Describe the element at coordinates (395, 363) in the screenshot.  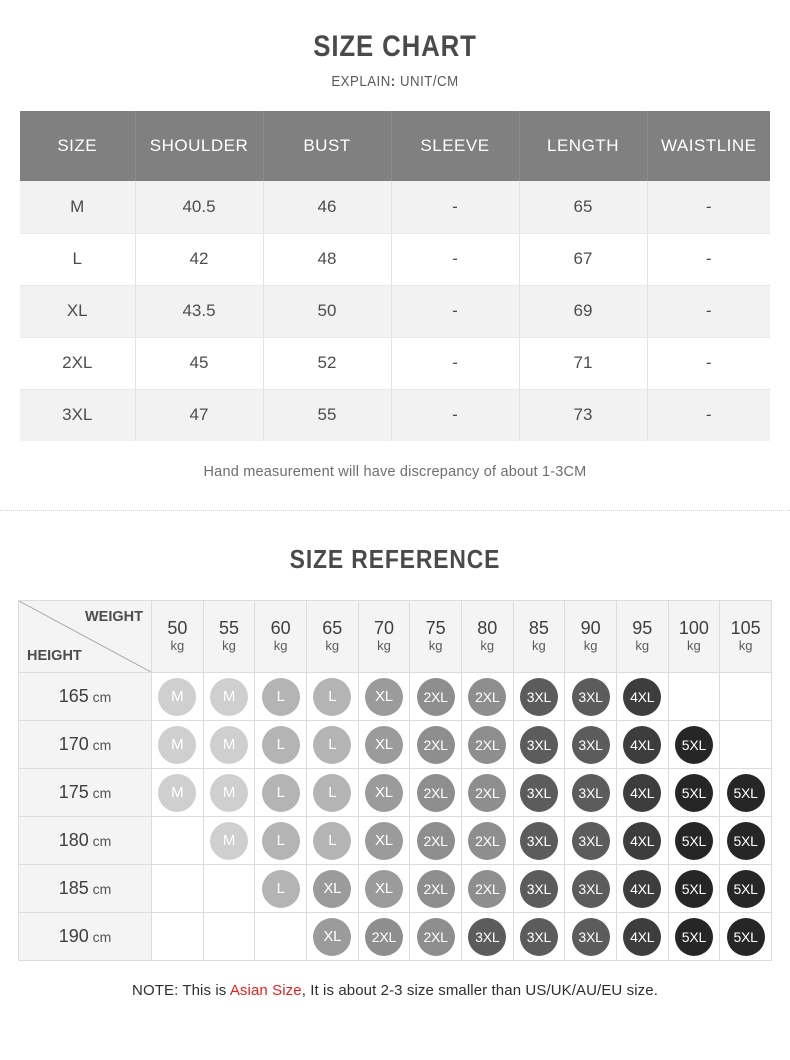
I see `table-row: 2XL 45 52 - 71 -` at that location.